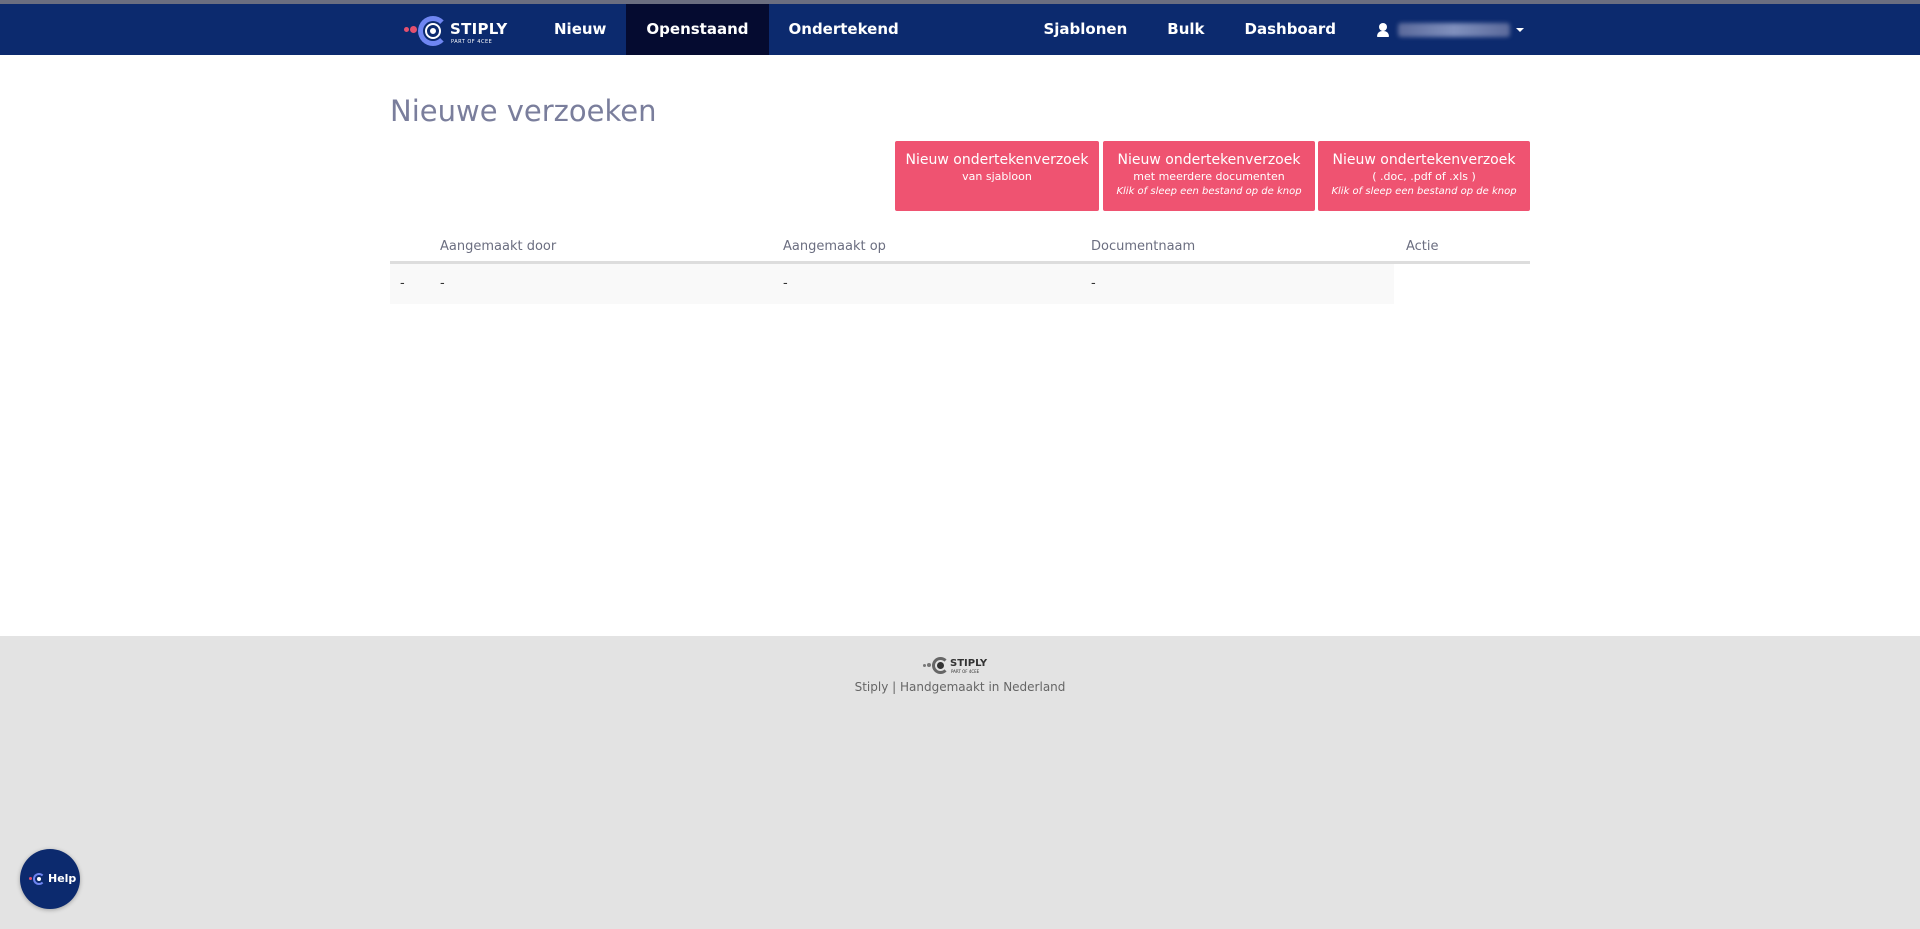 The image size is (1920, 929). I want to click on help-label: Help, so click(62, 878).